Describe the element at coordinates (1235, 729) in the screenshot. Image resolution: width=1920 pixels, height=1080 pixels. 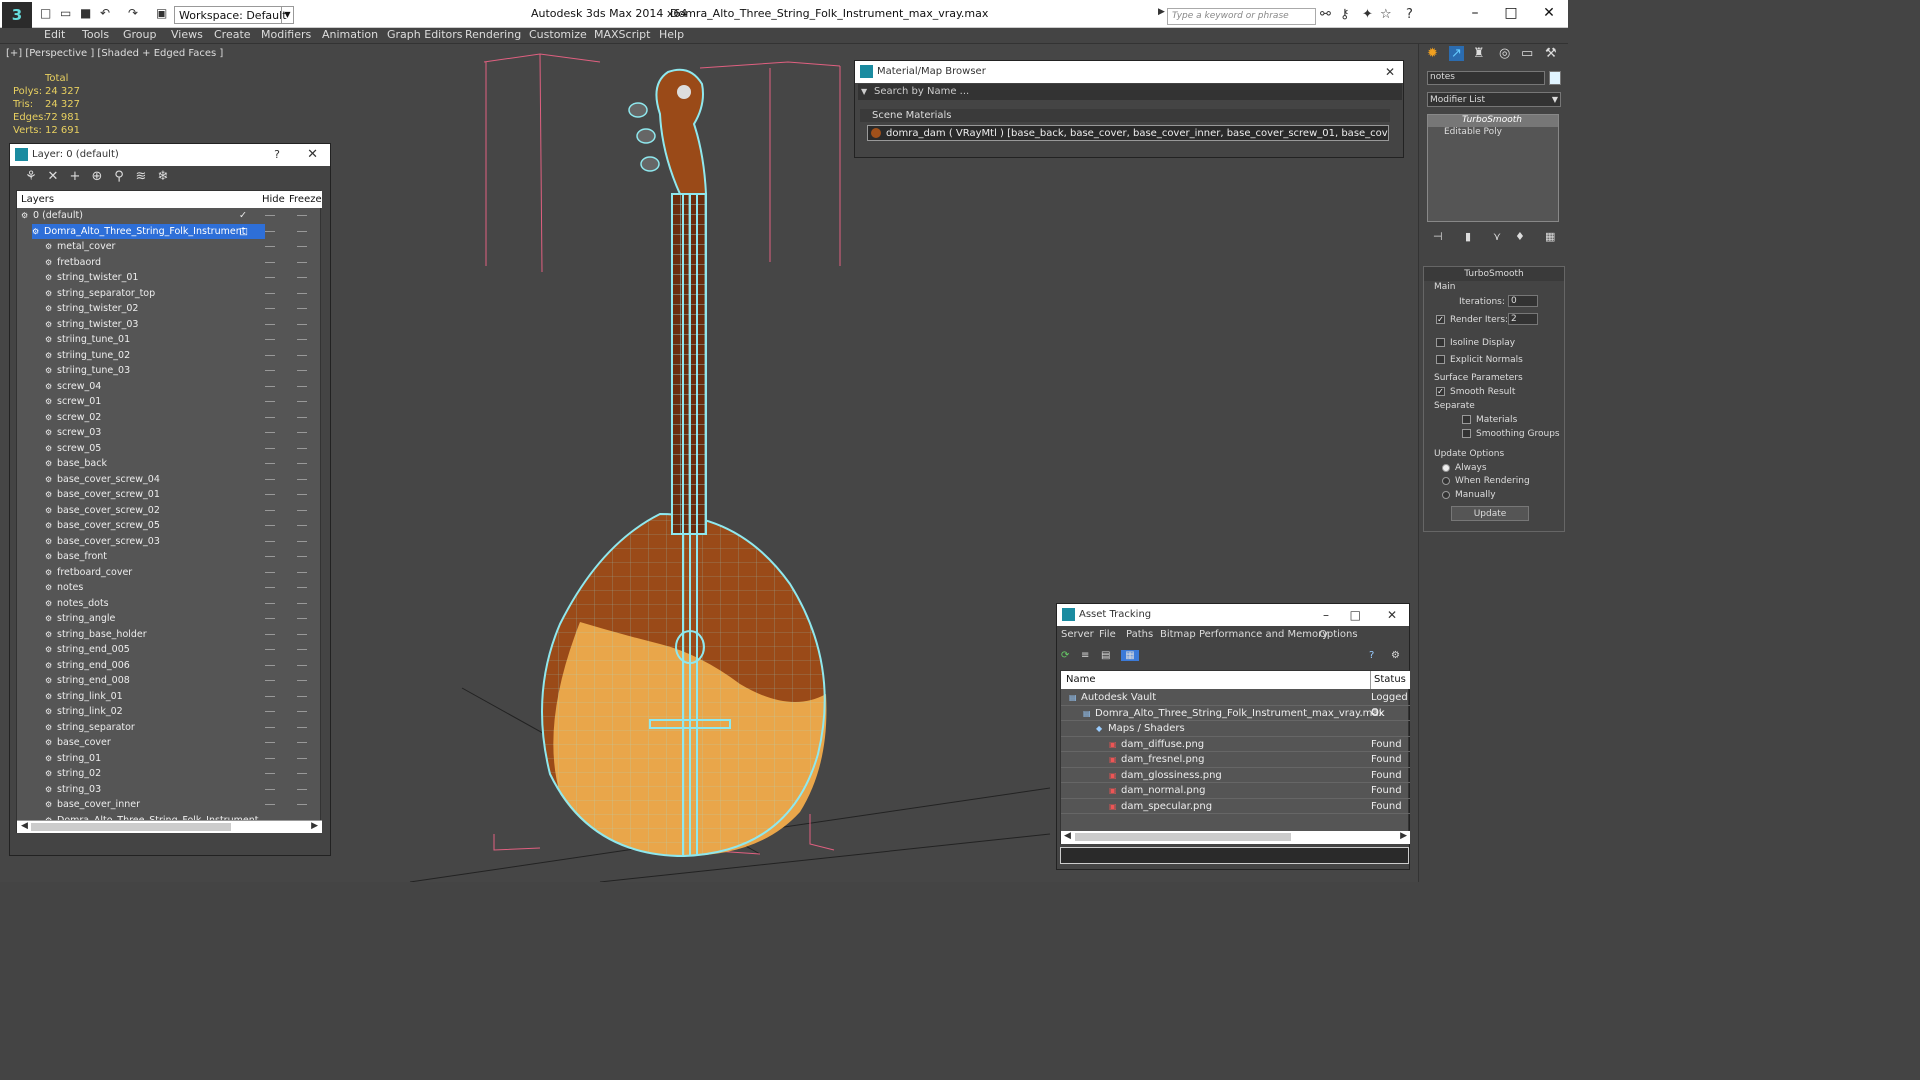
I see `asset-row: ◆ Maps / Shaders` at that location.